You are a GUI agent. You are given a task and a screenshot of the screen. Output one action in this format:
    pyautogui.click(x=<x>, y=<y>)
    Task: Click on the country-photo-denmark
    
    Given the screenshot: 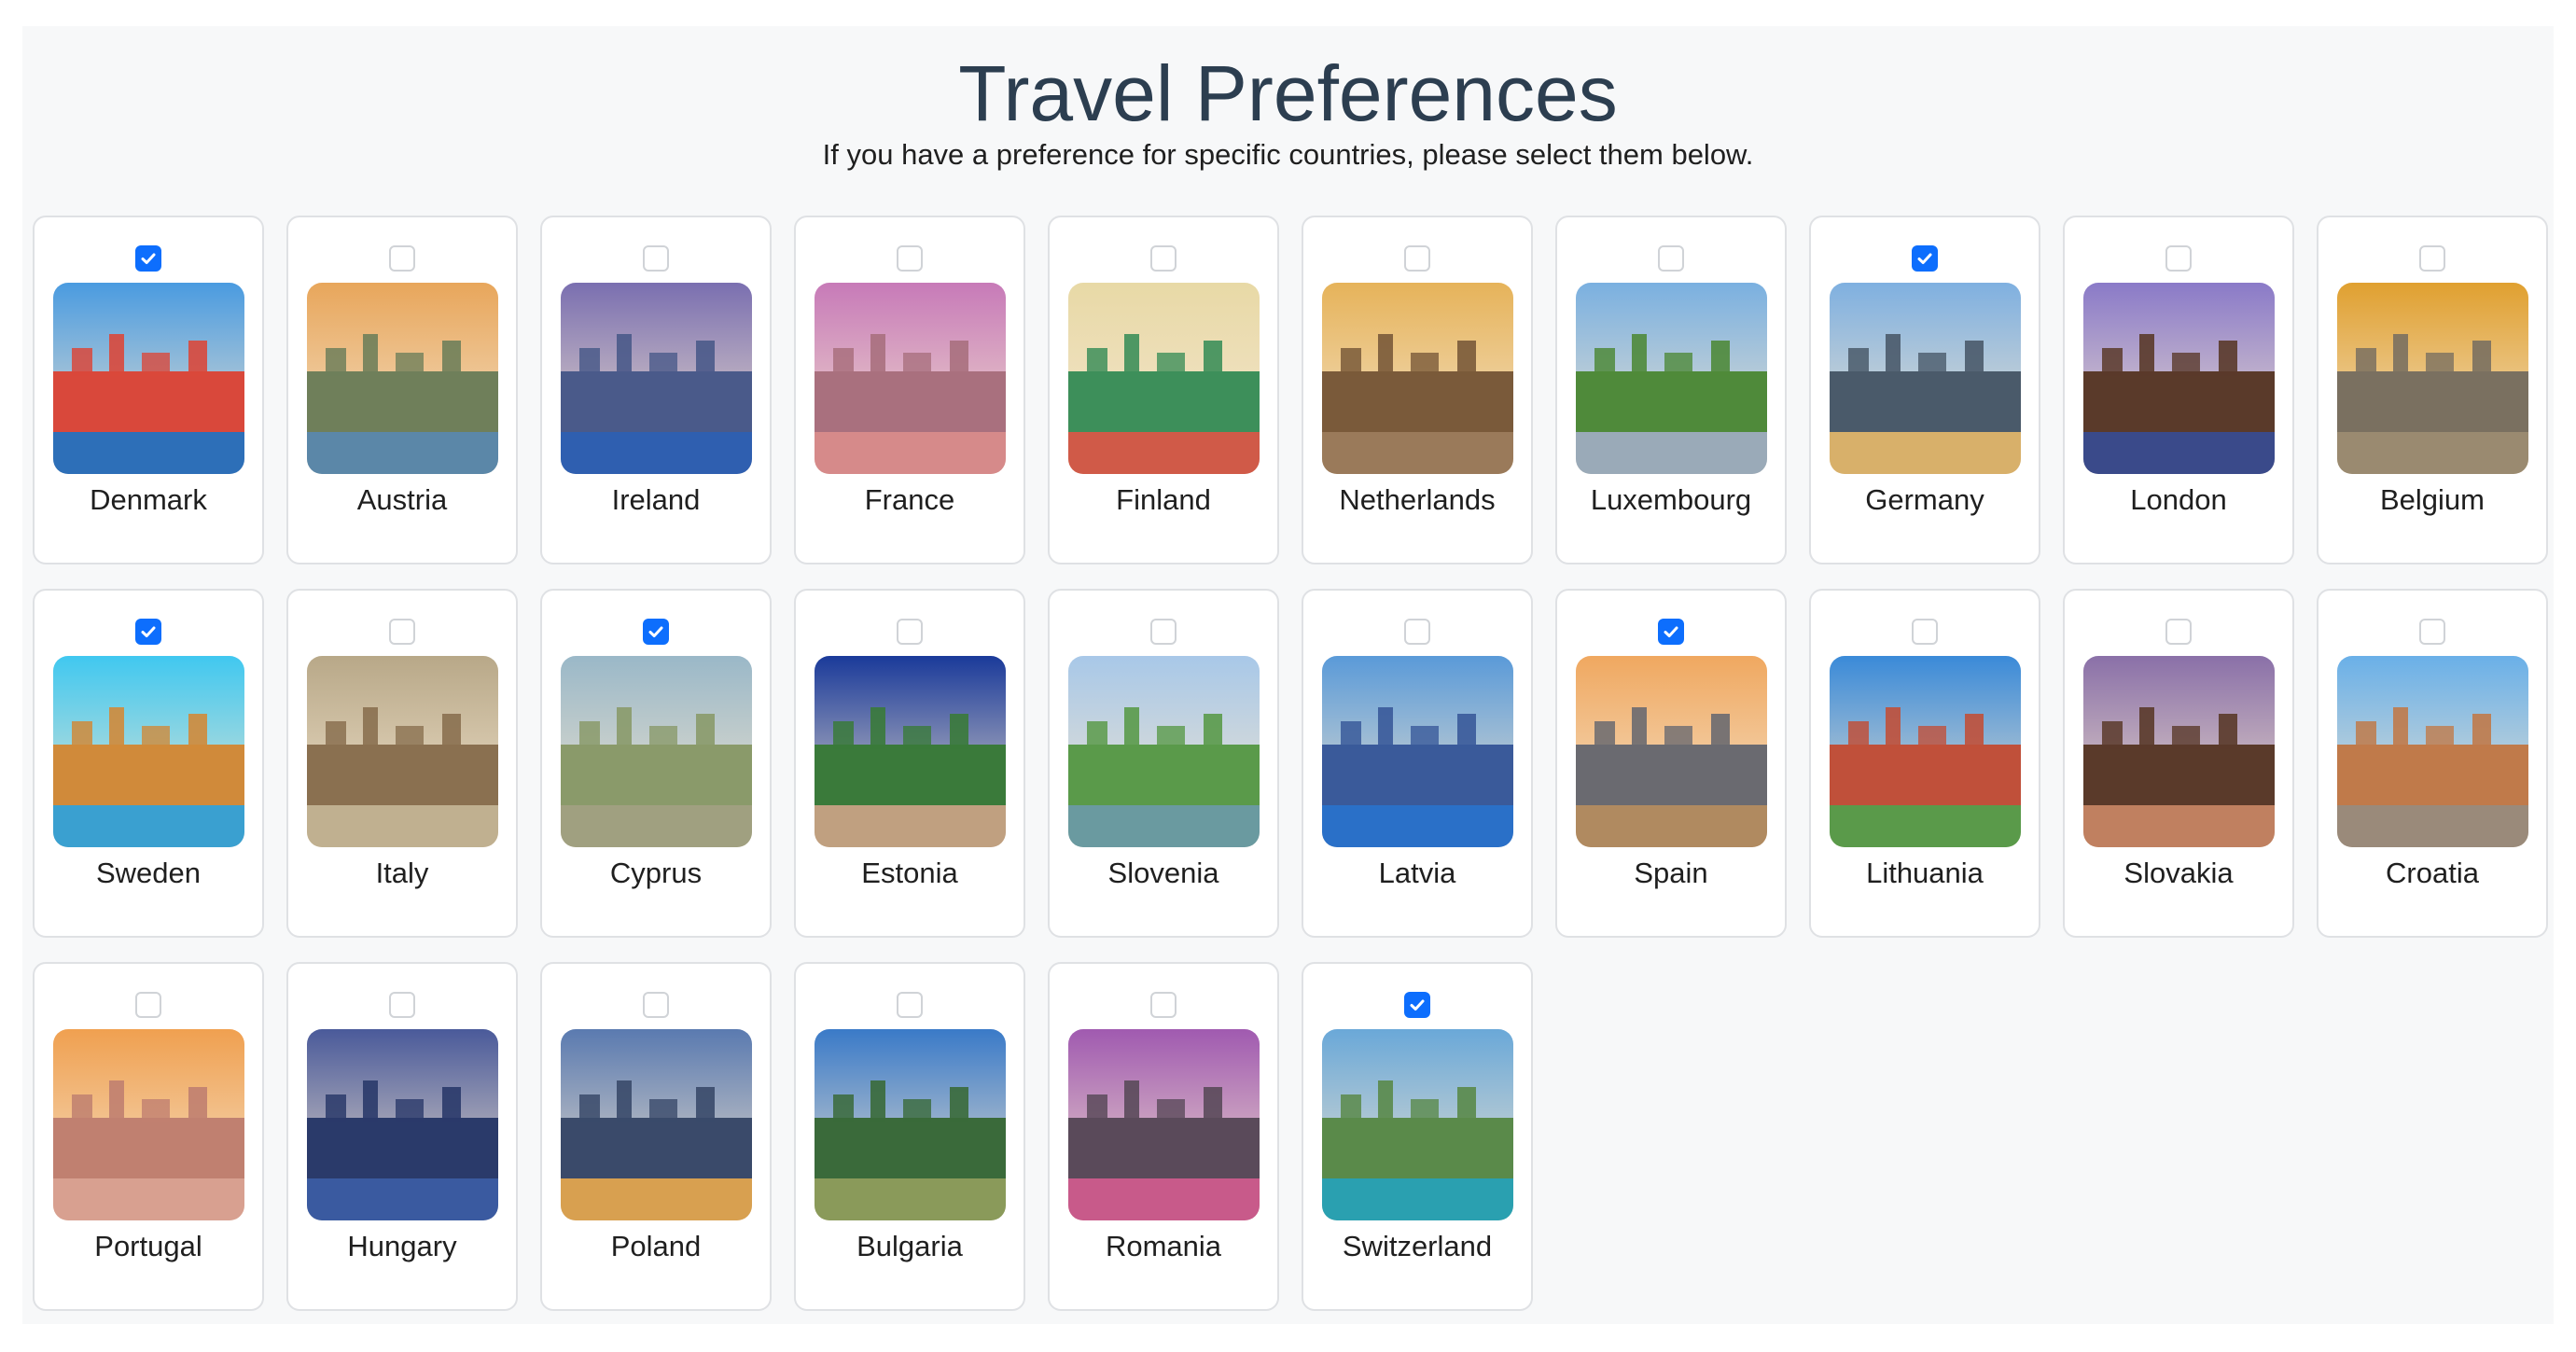 What is the action you would take?
    pyautogui.click(x=148, y=378)
    